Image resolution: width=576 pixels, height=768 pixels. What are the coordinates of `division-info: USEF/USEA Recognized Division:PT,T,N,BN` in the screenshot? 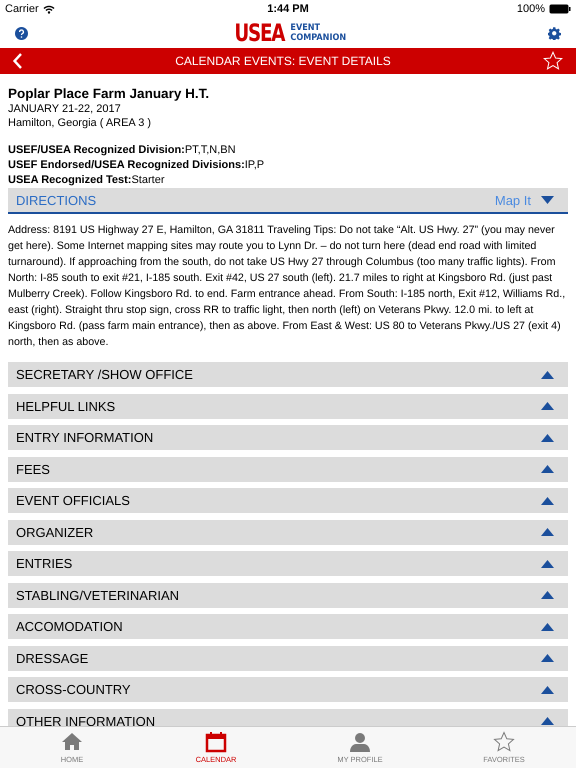 It's located at (122, 150).